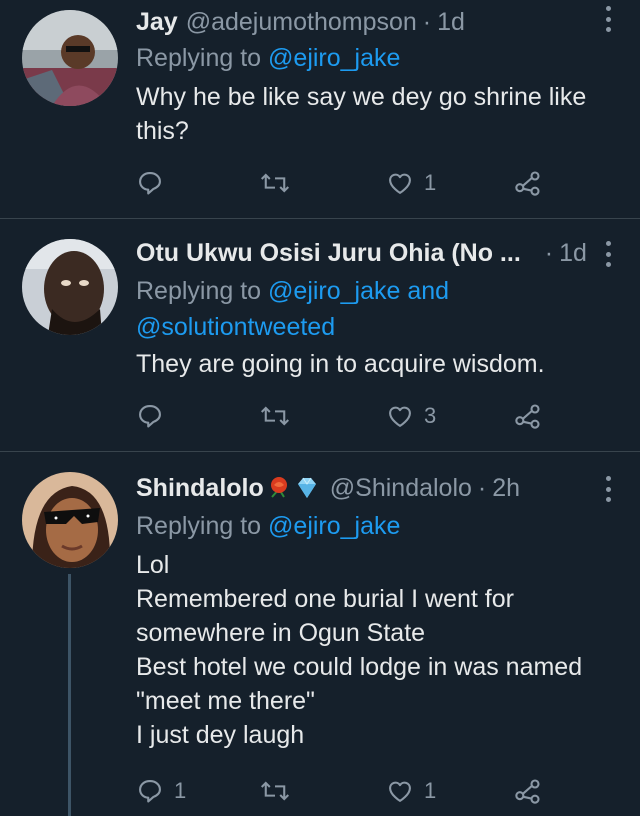  What do you see at coordinates (356, 791) in the screenshot?
I see `action-bar: 1 1` at bounding box center [356, 791].